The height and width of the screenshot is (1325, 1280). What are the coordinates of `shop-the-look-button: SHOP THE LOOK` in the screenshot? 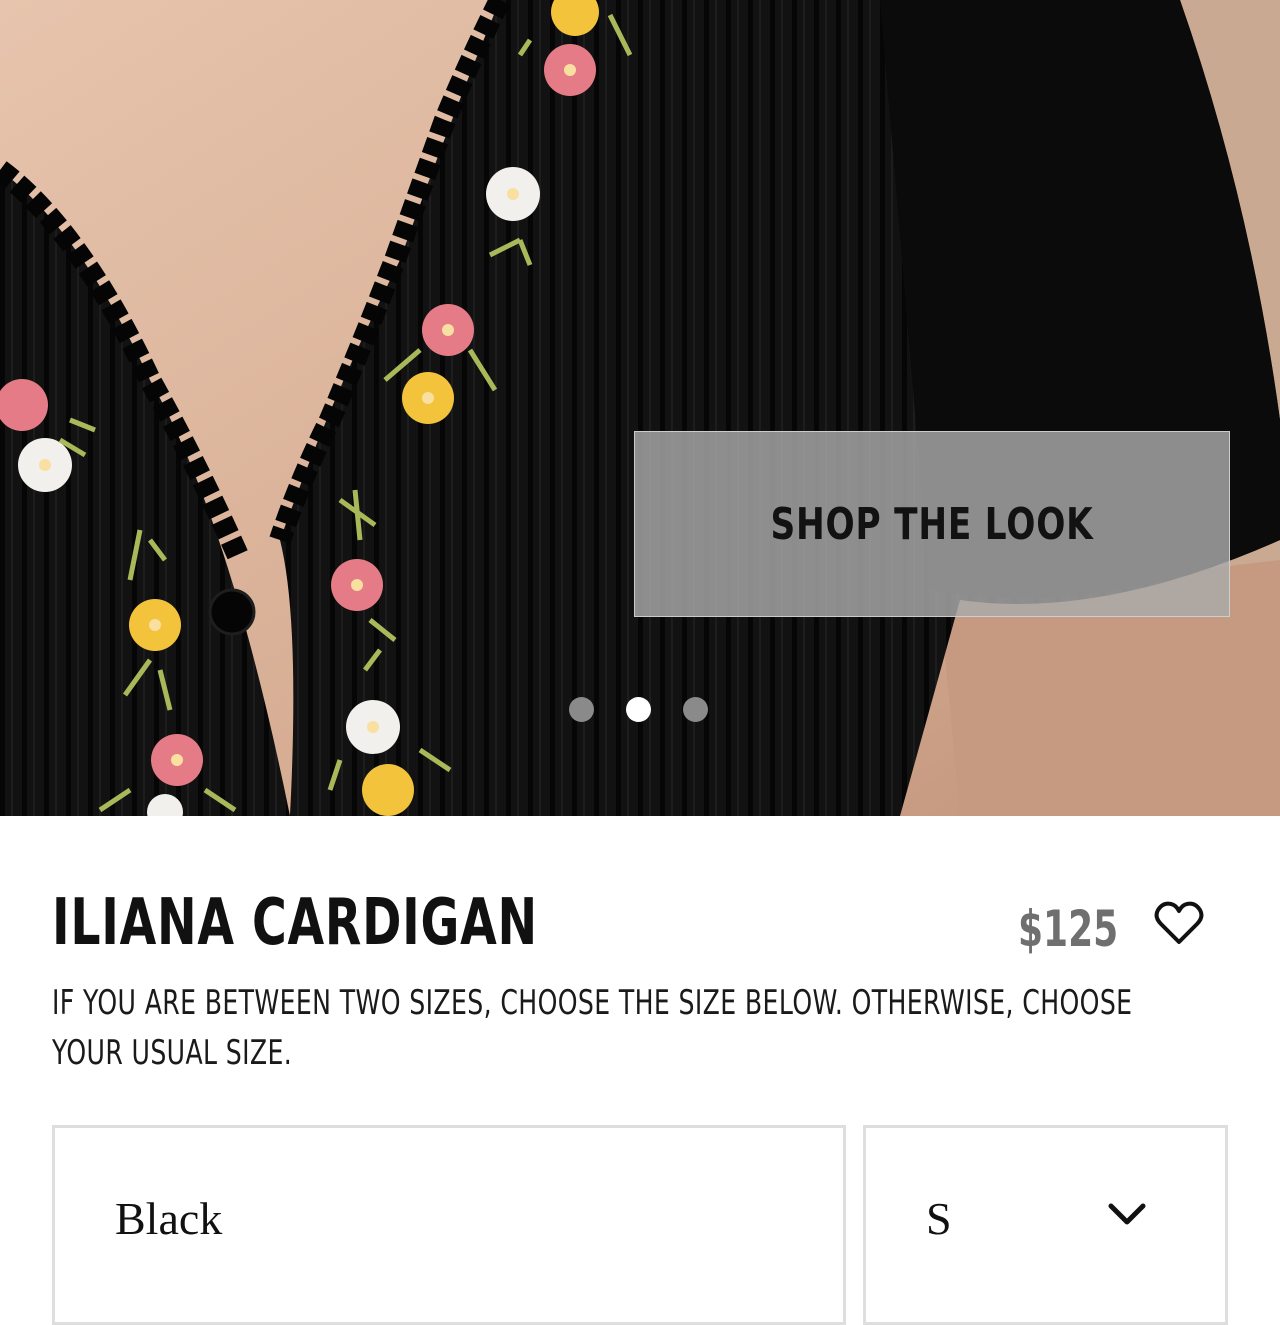 It's located at (932, 524).